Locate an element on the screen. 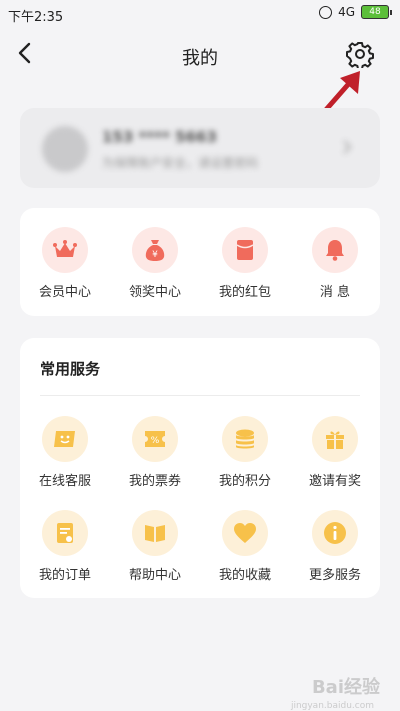 Image resolution: width=400 pixels, height=711 pixels. red-envelope-icon is located at coordinates (245, 250).